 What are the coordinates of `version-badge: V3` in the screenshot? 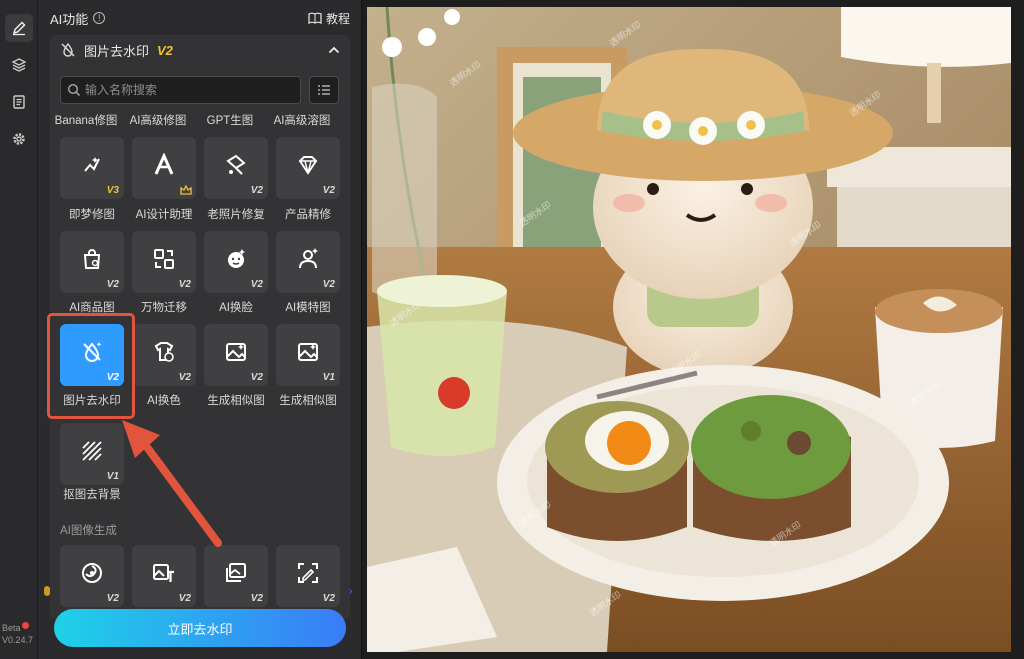 It's located at (112, 190).